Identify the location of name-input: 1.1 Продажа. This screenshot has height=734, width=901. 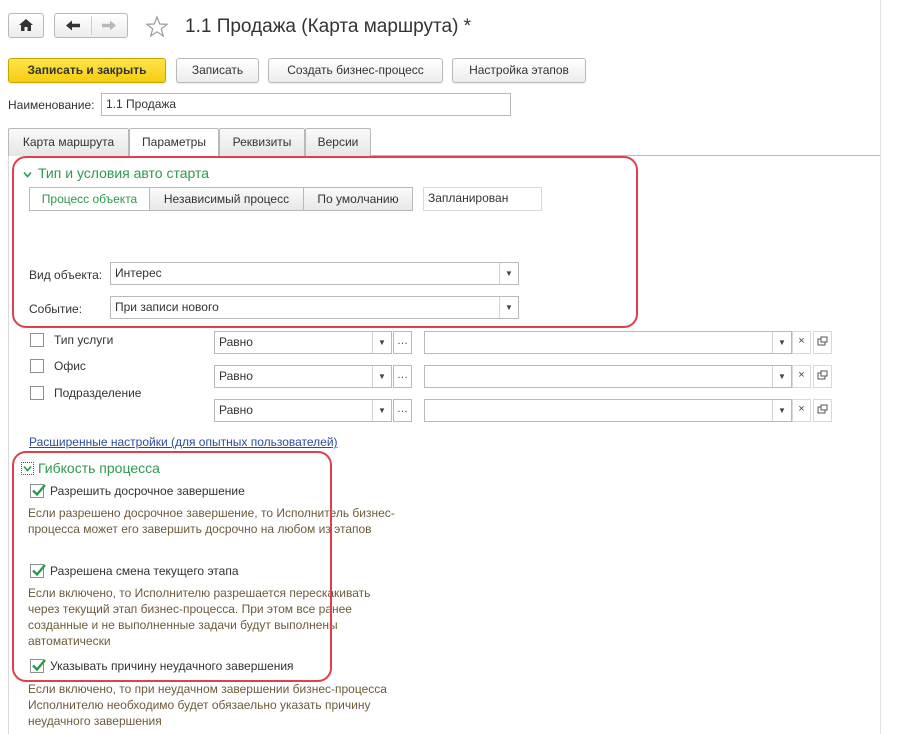
(306, 104).